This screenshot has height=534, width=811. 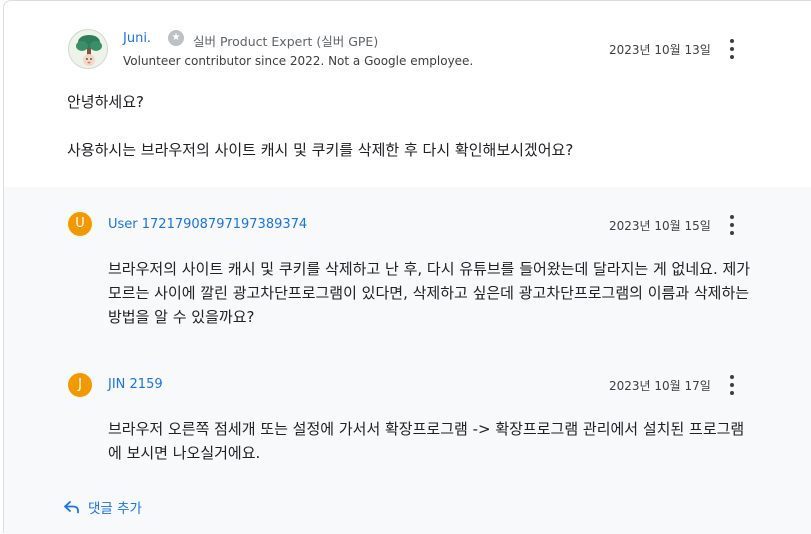 What do you see at coordinates (660, 386) in the screenshot?
I see `reply-date: 2023년 10월 17일` at bounding box center [660, 386].